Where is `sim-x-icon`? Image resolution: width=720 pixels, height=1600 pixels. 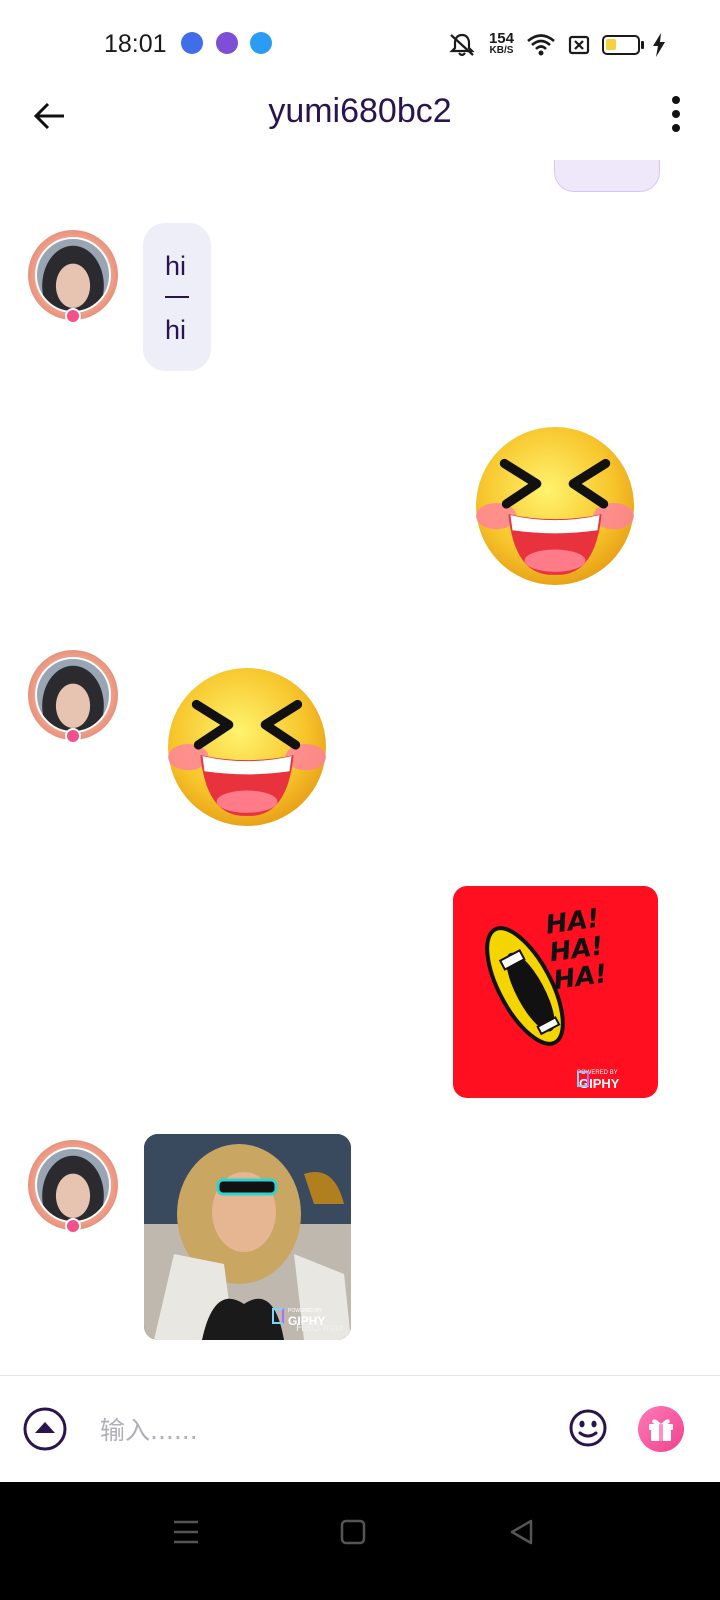
sim-x-icon is located at coordinates (579, 45).